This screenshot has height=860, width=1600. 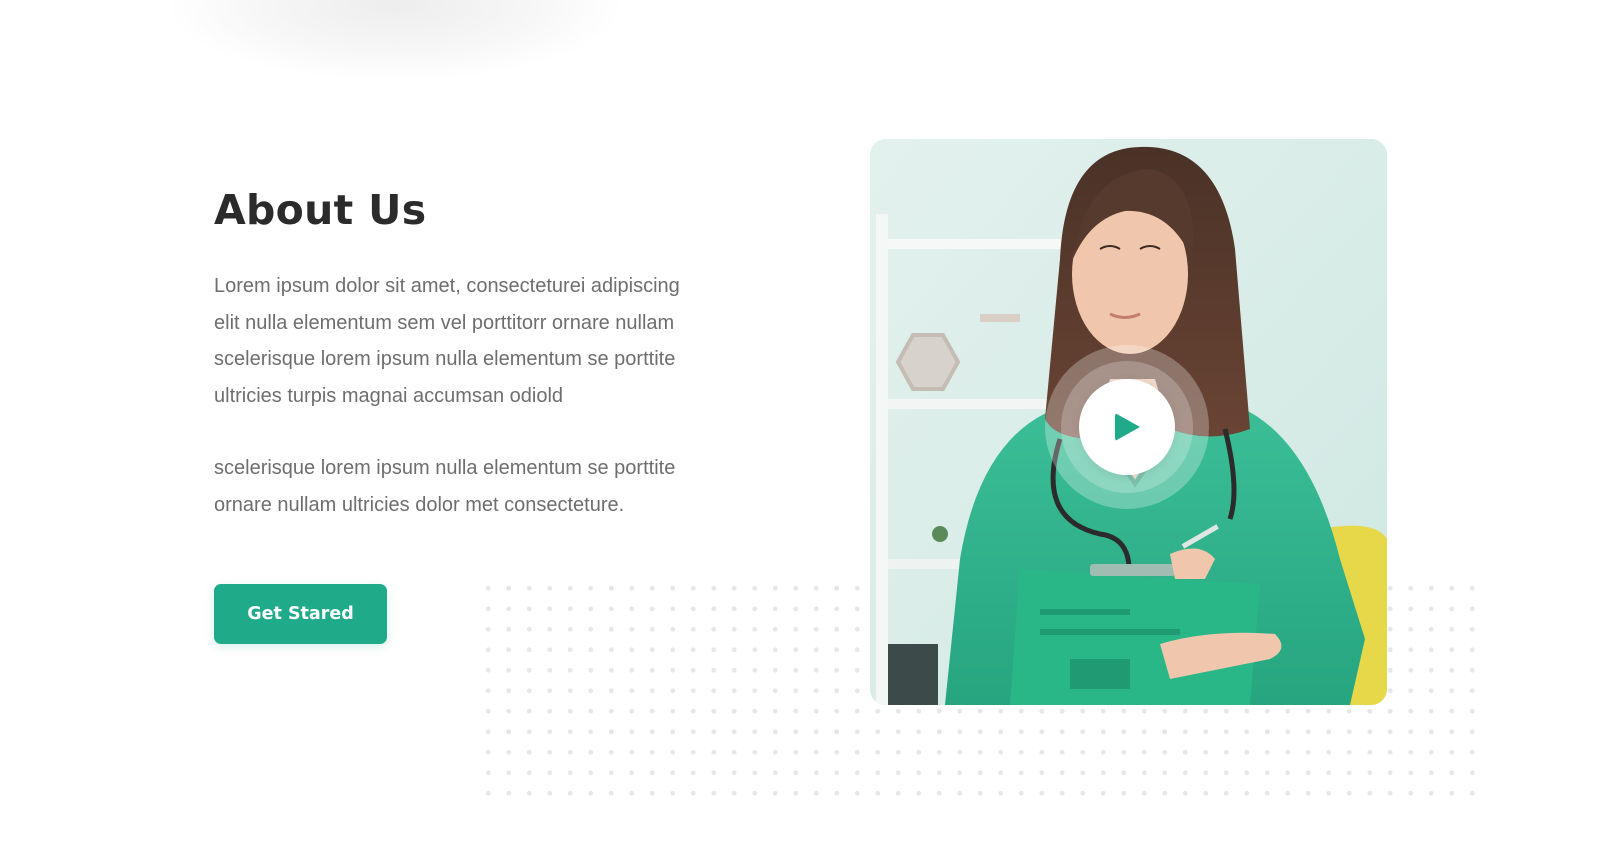 I want to click on section-title: About Us, so click(x=320, y=210).